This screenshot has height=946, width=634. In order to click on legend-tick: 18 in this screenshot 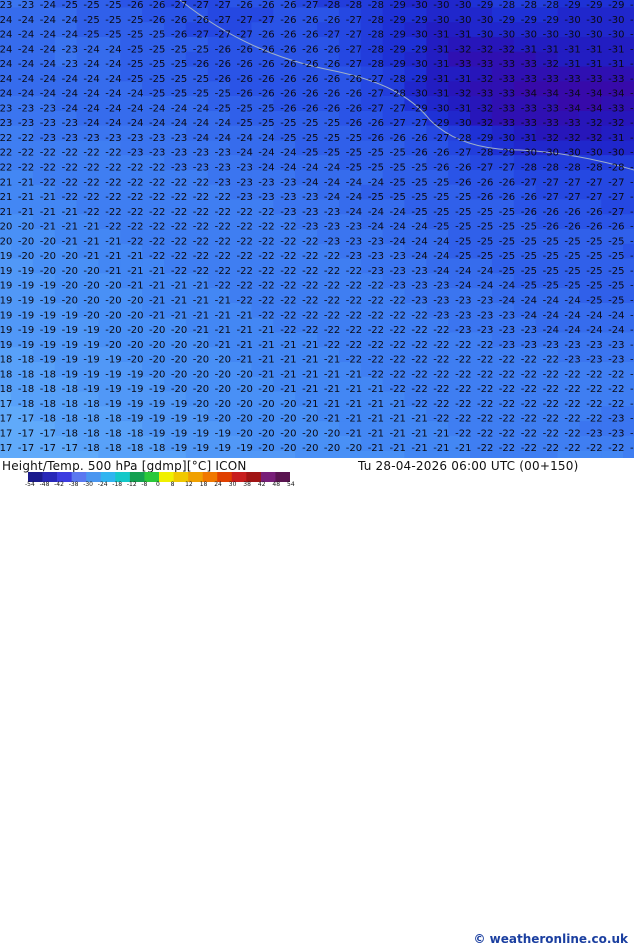, I will do `click(203, 484)`.